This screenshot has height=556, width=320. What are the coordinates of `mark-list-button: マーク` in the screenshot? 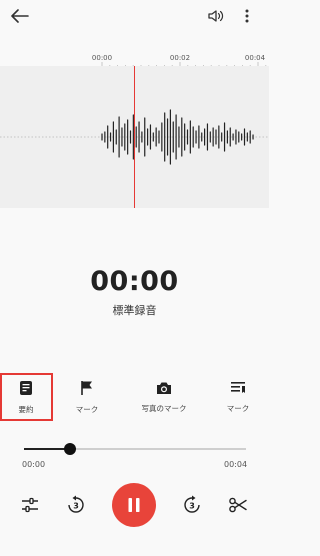 It's located at (238, 397).